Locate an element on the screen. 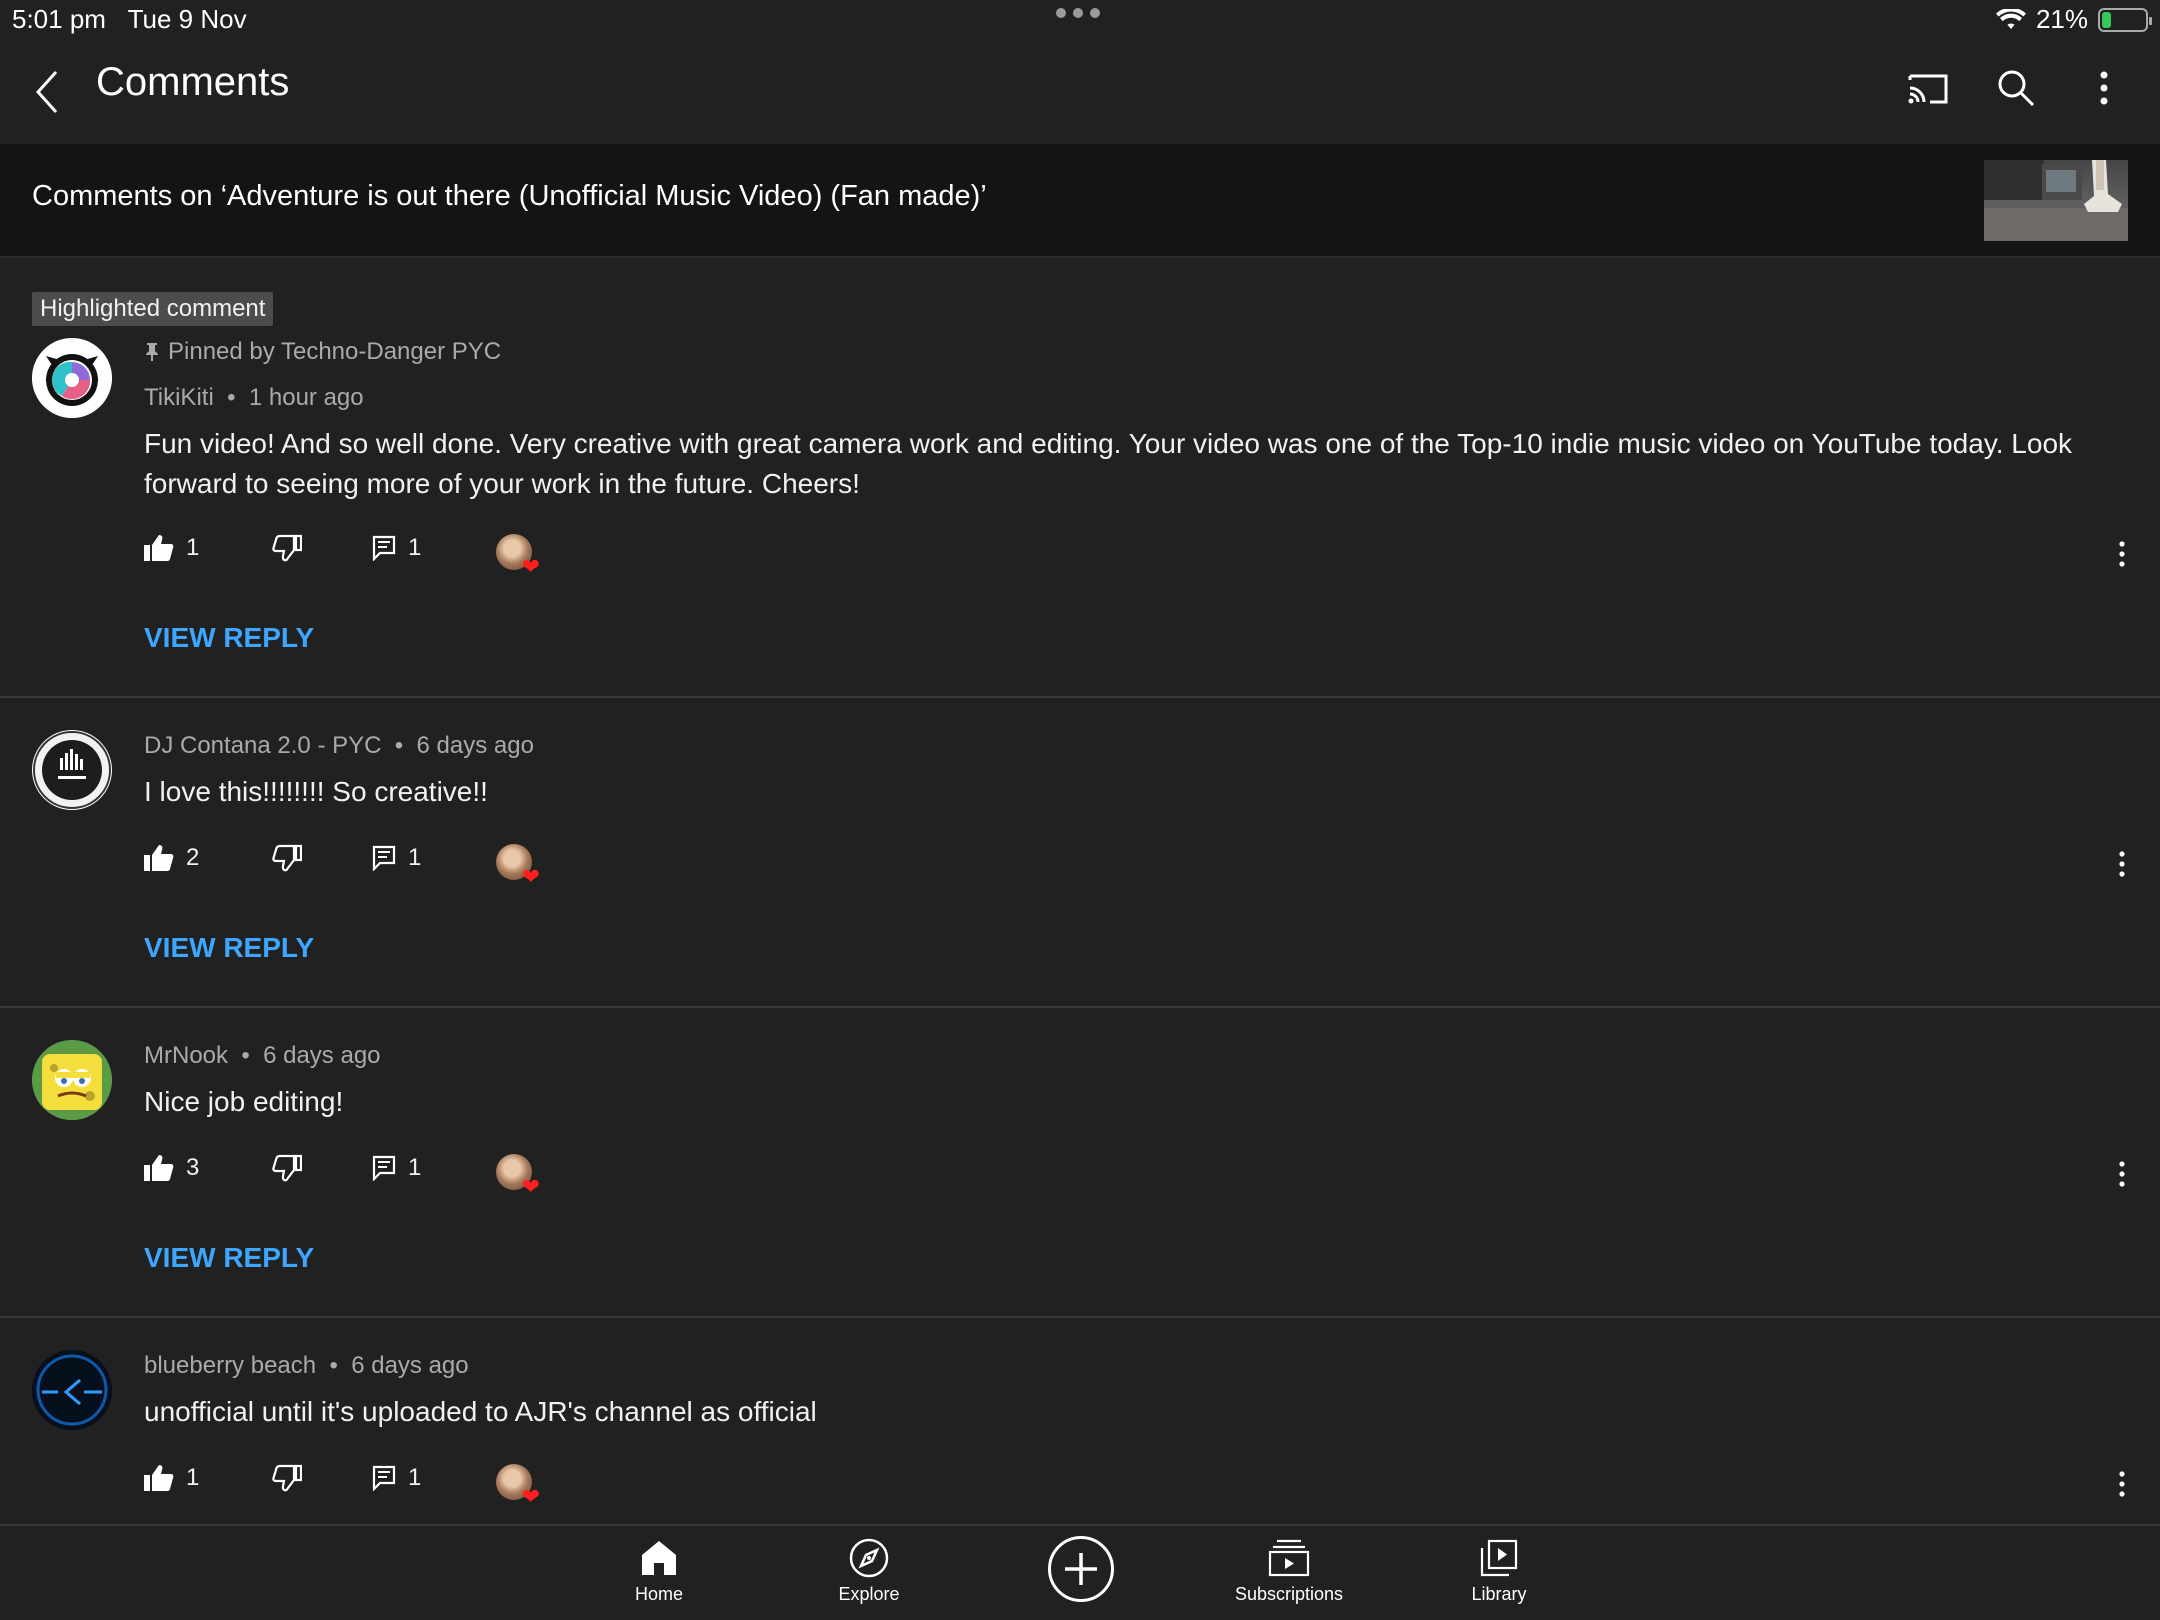 Image resolution: width=2160 pixels, height=1620 pixels. battery-percent: 21% is located at coordinates (2061, 19).